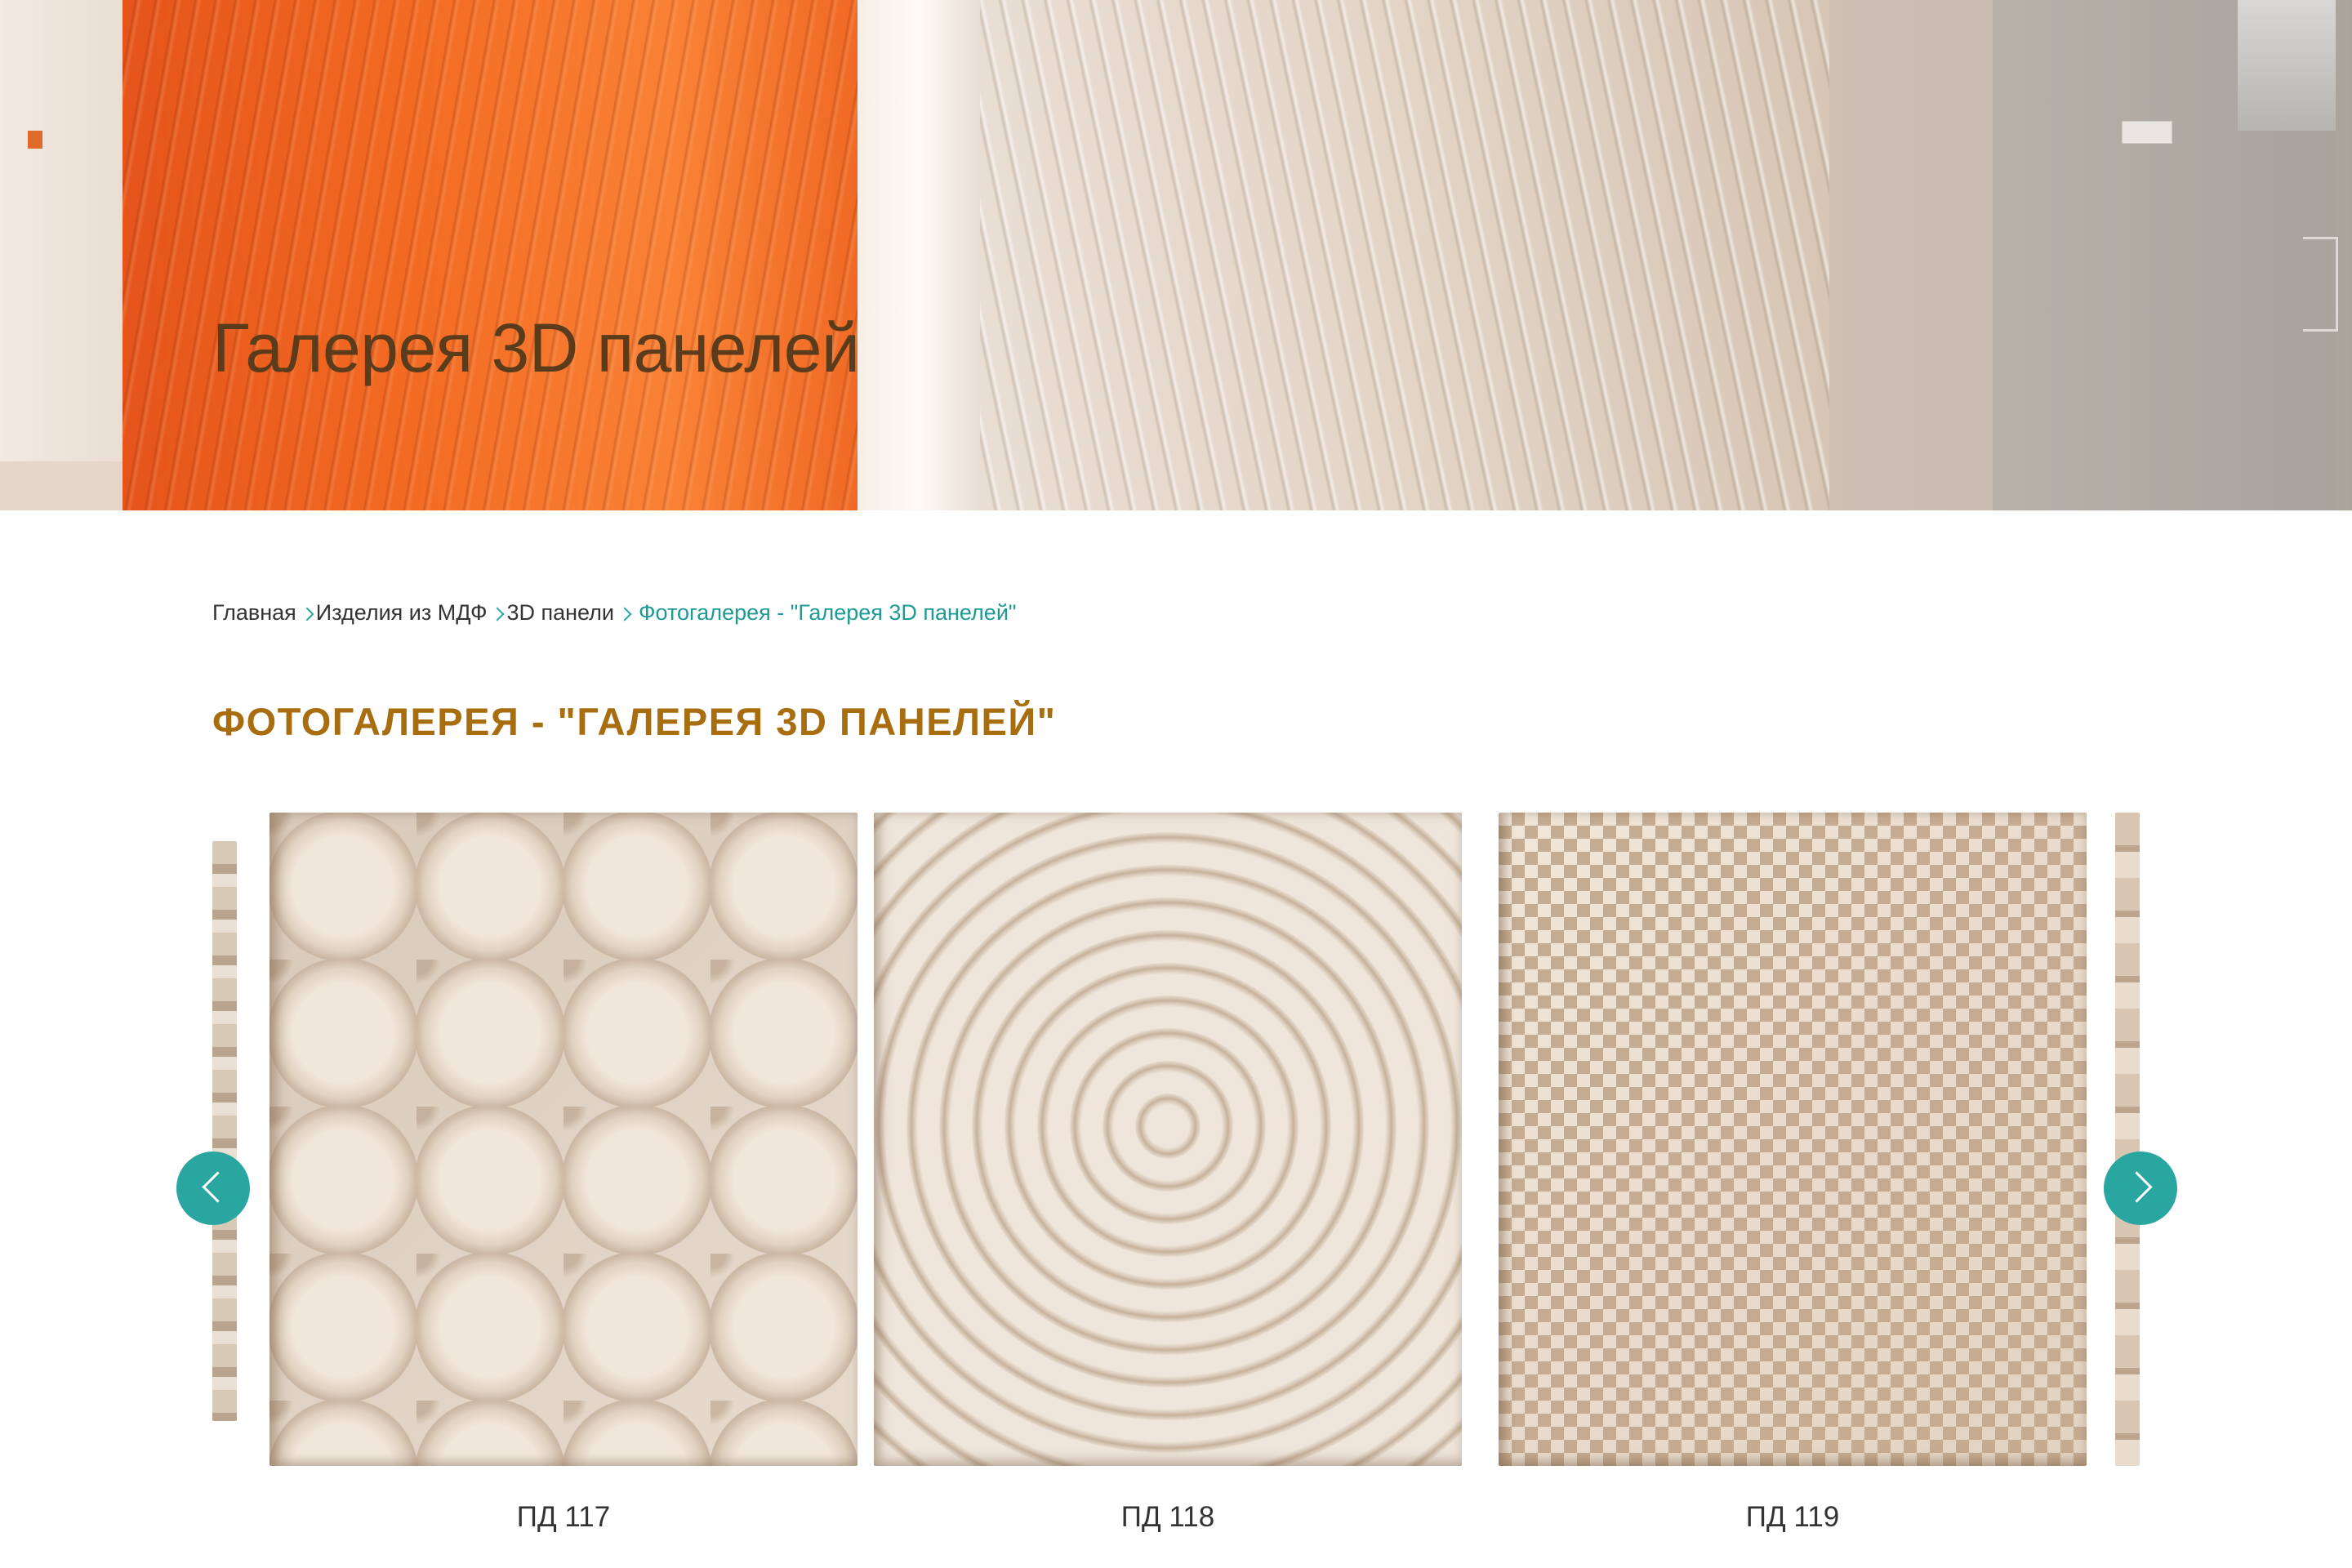 This screenshot has width=2352, height=1568. Describe the element at coordinates (69, 255) in the screenshot. I see `hero-wall-left` at that location.